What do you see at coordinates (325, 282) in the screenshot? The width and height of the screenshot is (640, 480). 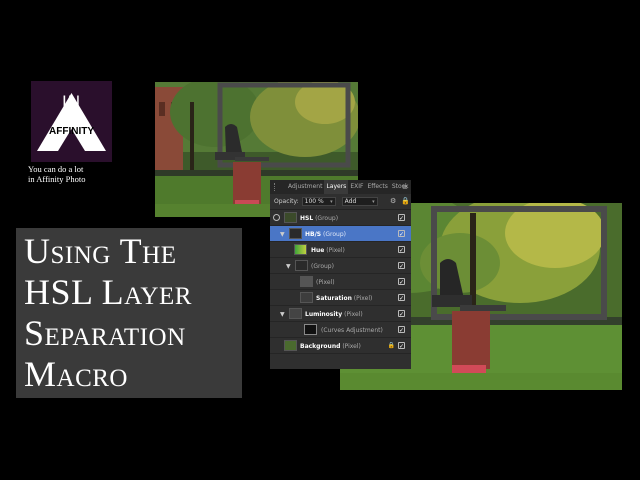 I see `layer-name: (Pixel)` at bounding box center [325, 282].